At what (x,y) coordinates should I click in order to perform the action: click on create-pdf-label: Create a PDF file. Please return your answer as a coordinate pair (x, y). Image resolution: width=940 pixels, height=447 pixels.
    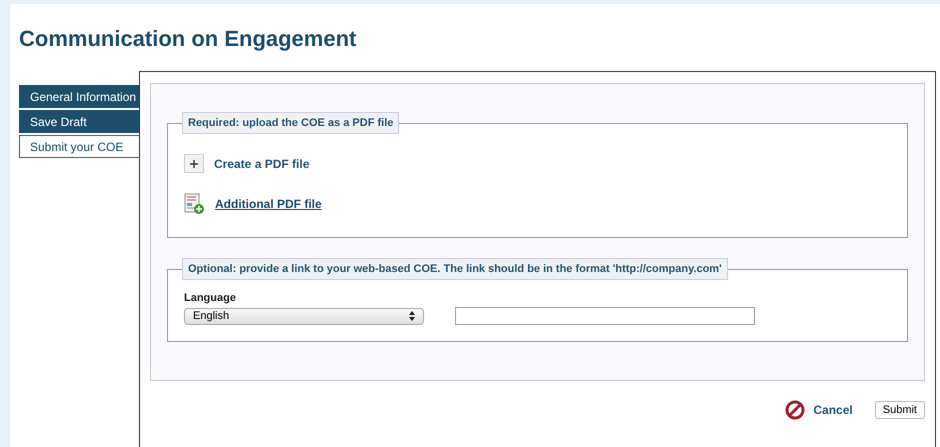
    Looking at the image, I should click on (262, 163).